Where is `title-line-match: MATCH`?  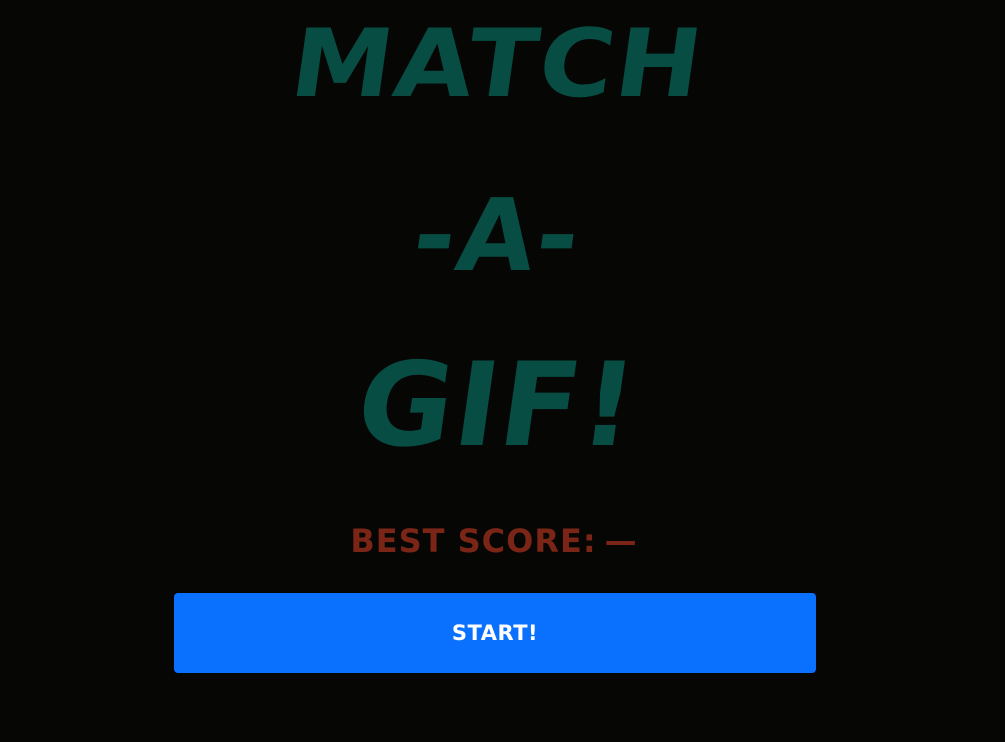
title-line-match: MATCH is located at coordinates (497, 64).